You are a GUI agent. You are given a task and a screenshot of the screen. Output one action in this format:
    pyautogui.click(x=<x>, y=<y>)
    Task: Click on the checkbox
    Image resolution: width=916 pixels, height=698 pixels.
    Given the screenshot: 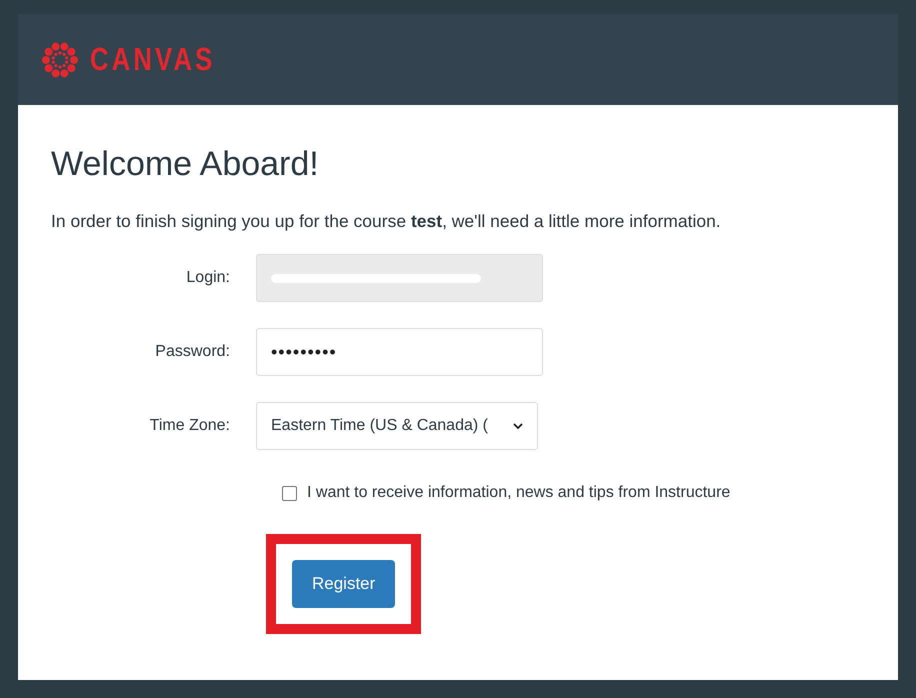 What is the action you would take?
    pyautogui.click(x=289, y=493)
    